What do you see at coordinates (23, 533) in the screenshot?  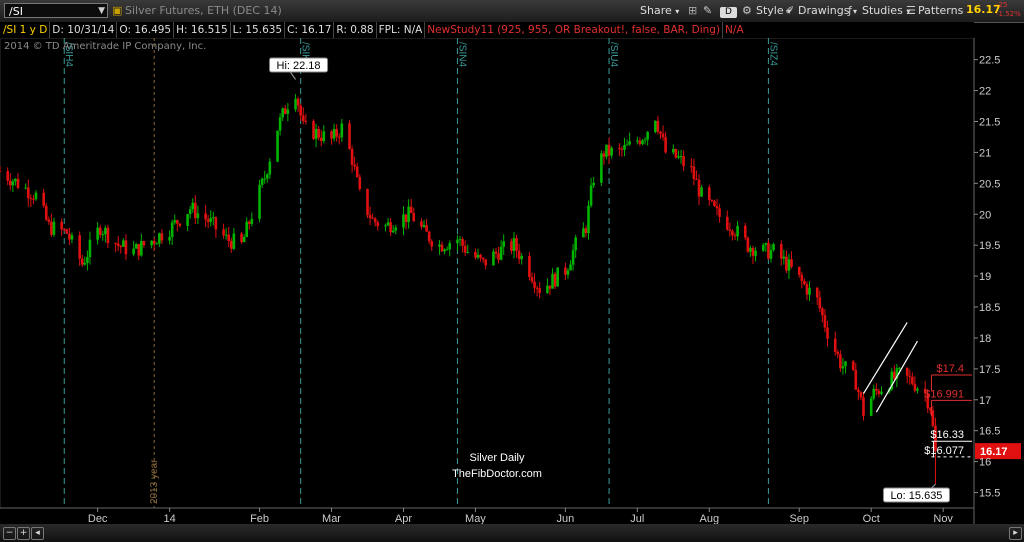 I see `zoom-in-icon: +` at bounding box center [23, 533].